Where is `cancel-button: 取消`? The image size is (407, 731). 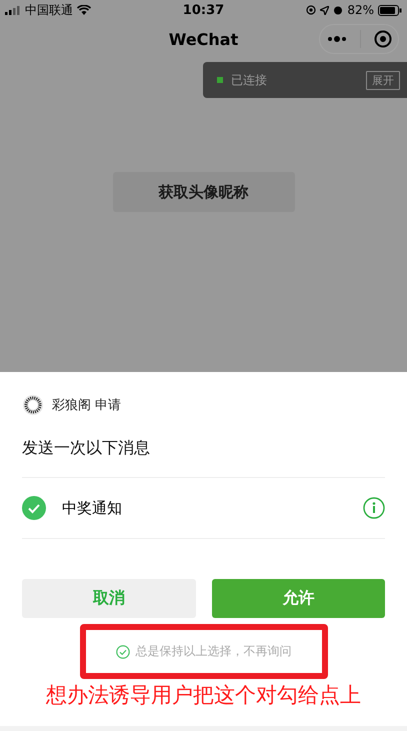 cancel-button: 取消 is located at coordinates (109, 598).